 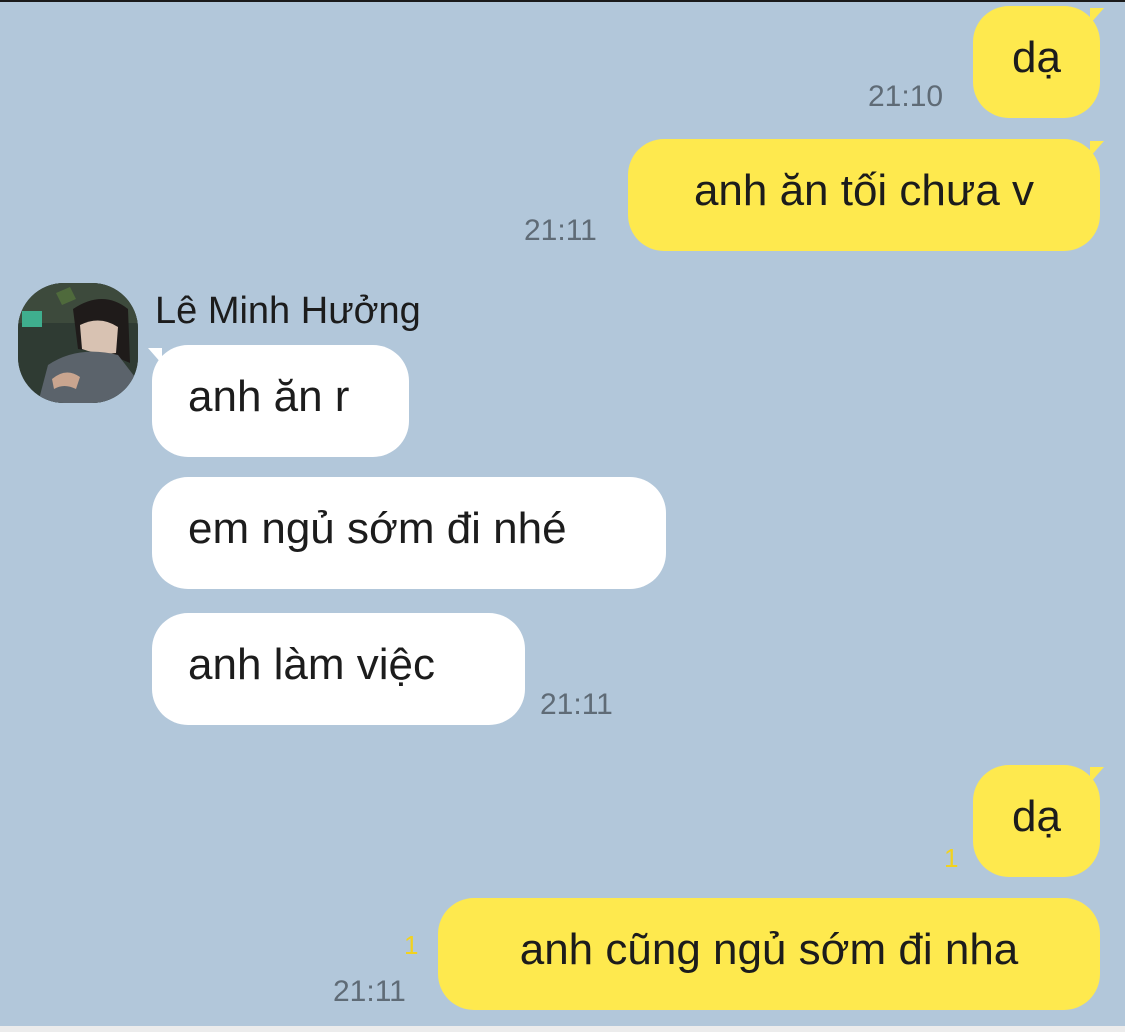 What do you see at coordinates (906, 96) in the screenshot?
I see `message-time: 21:10` at bounding box center [906, 96].